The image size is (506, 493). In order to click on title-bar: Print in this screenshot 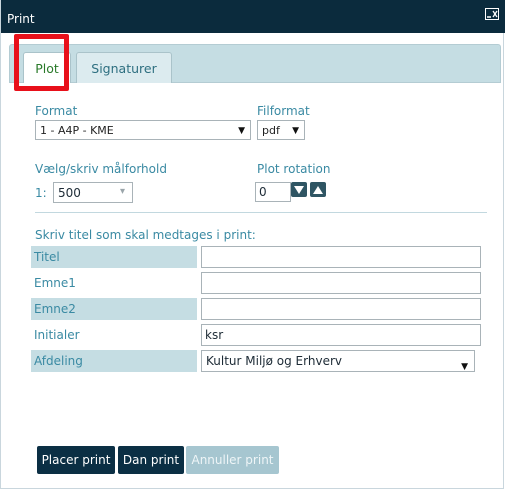, I will do `click(253, 16)`.